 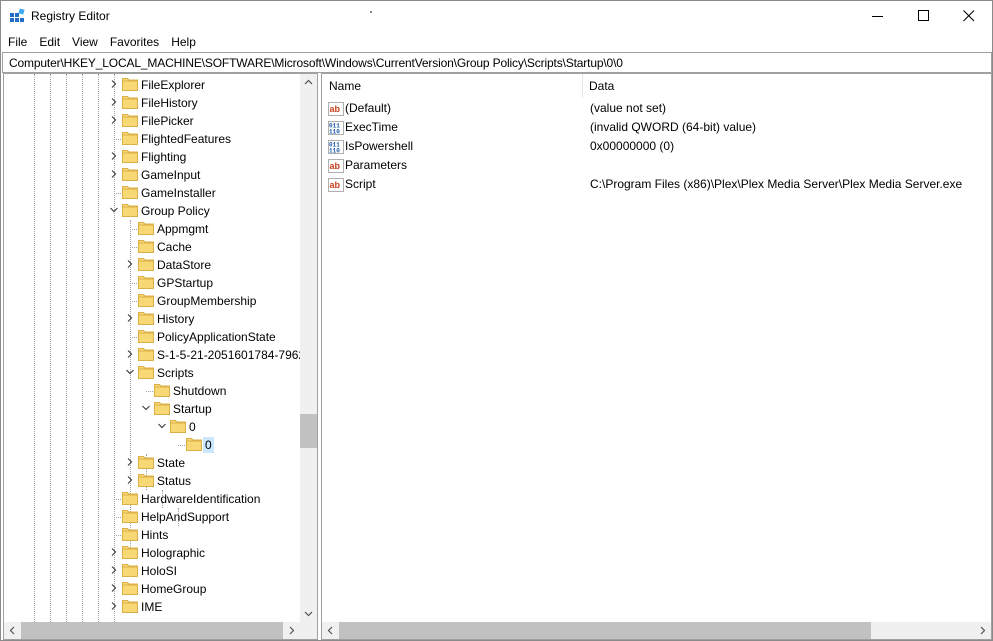 I want to click on tree-item: HomeGroup, so click(x=152, y=589).